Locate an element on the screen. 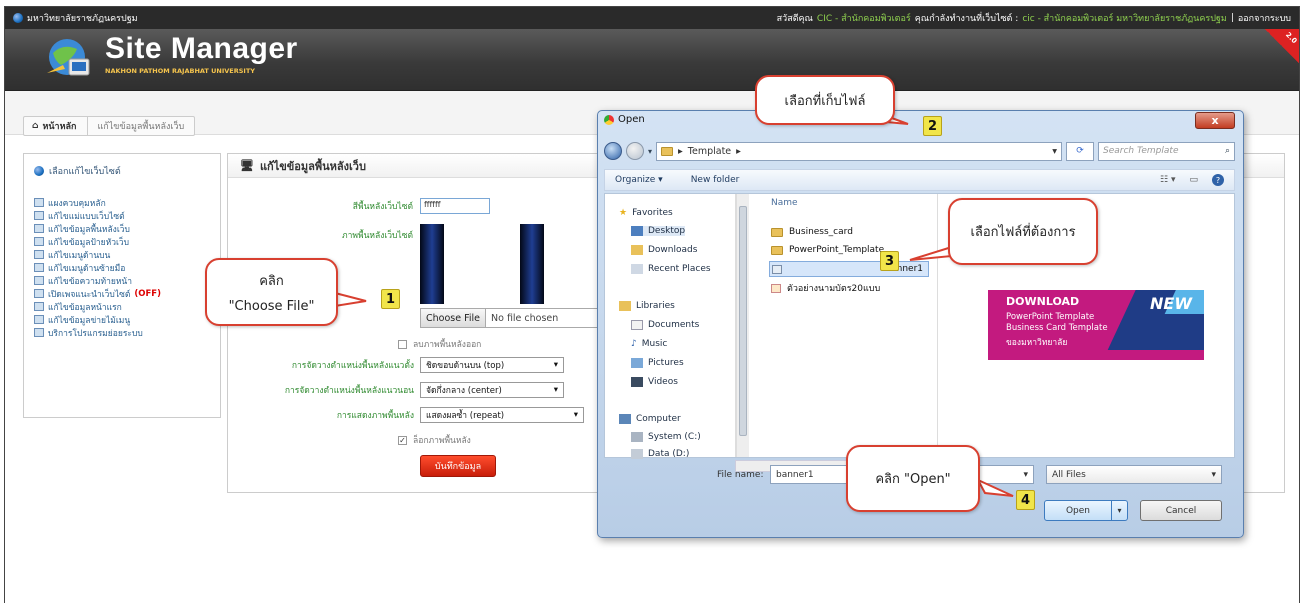 This screenshot has width=1303, height=603. nav-label: Favorites is located at coordinates (652, 213).